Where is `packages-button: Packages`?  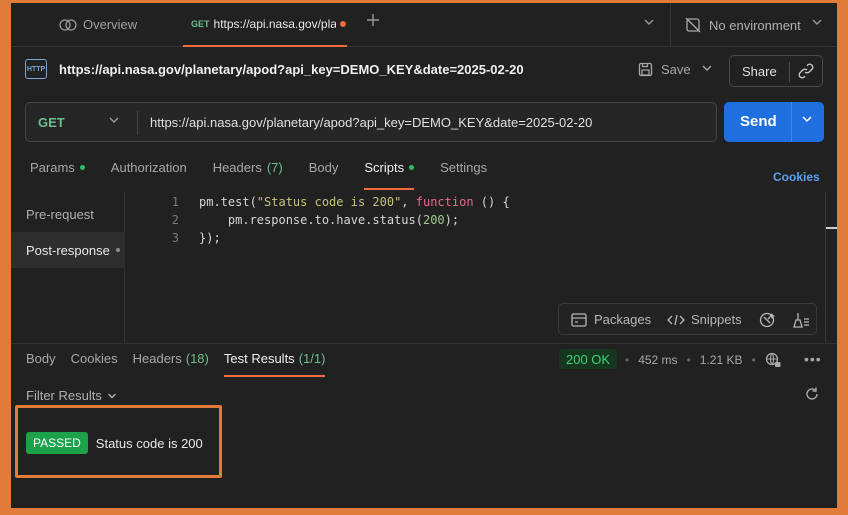
packages-button: Packages is located at coordinates (611, 319).